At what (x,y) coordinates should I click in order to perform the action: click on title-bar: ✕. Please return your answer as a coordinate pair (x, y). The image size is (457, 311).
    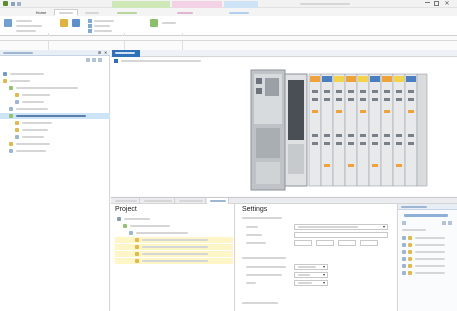
    Looking at the image, I should click on (228, 4).